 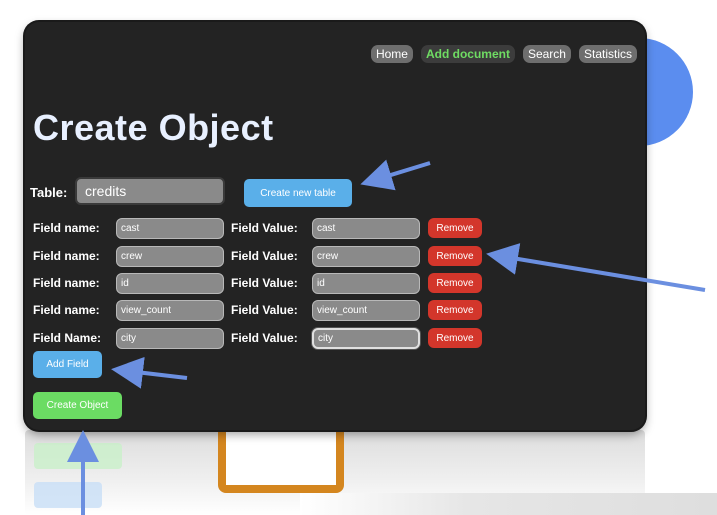 What do you see at coordinates (77, 405) in the screenshot?
I see `create-object-button: Create Object` at bounding box center [77, 405].